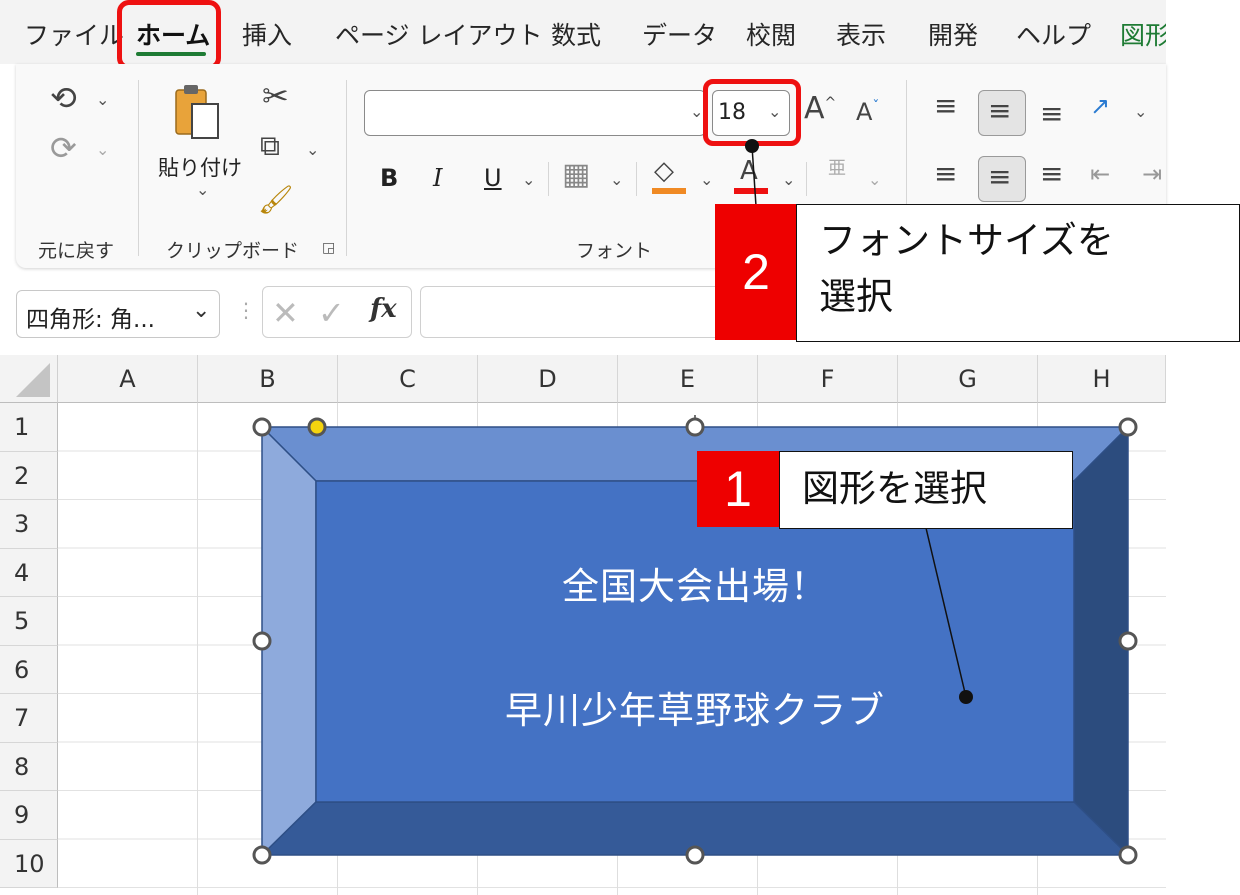  I want to click on step2-leader-dot, so click(752, 146).